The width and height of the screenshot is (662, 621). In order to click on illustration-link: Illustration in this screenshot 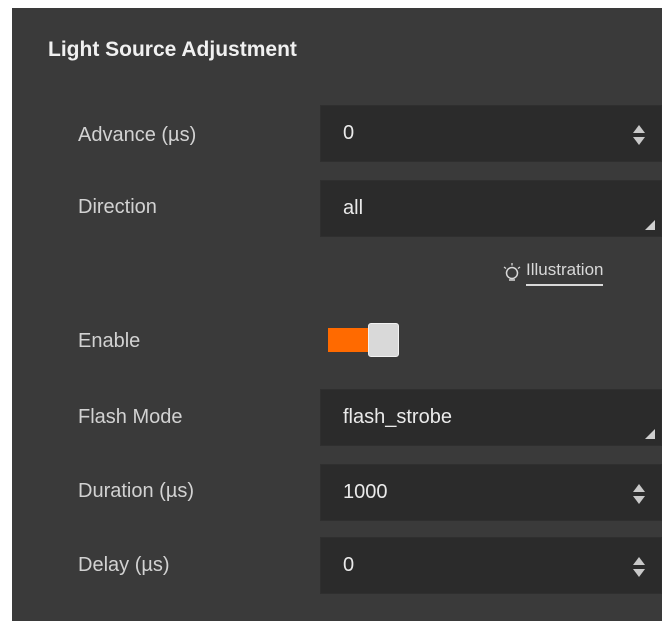, I will do `click(553, 273)`.